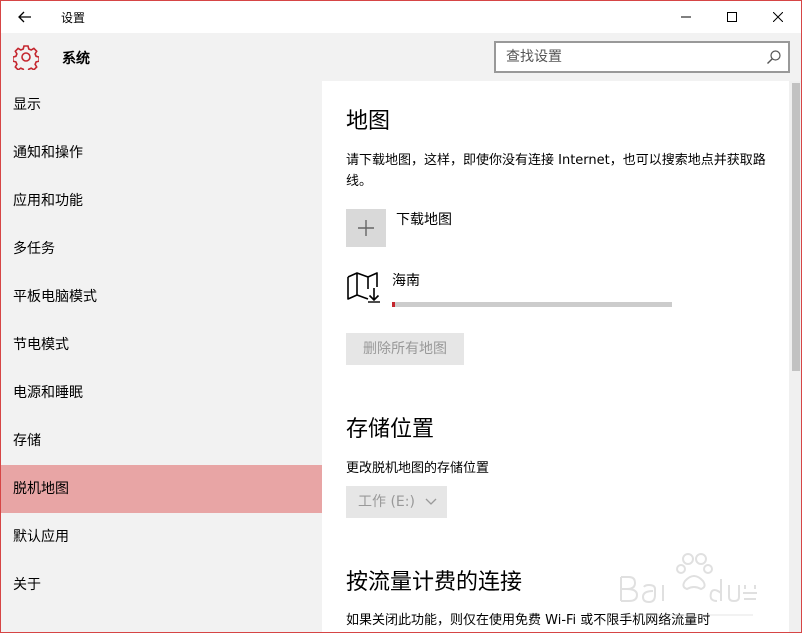 The width and height of the screenshot is (802, 633). I want to click on sidebar-item-default-apps: 默认应用, so click(161, 537).